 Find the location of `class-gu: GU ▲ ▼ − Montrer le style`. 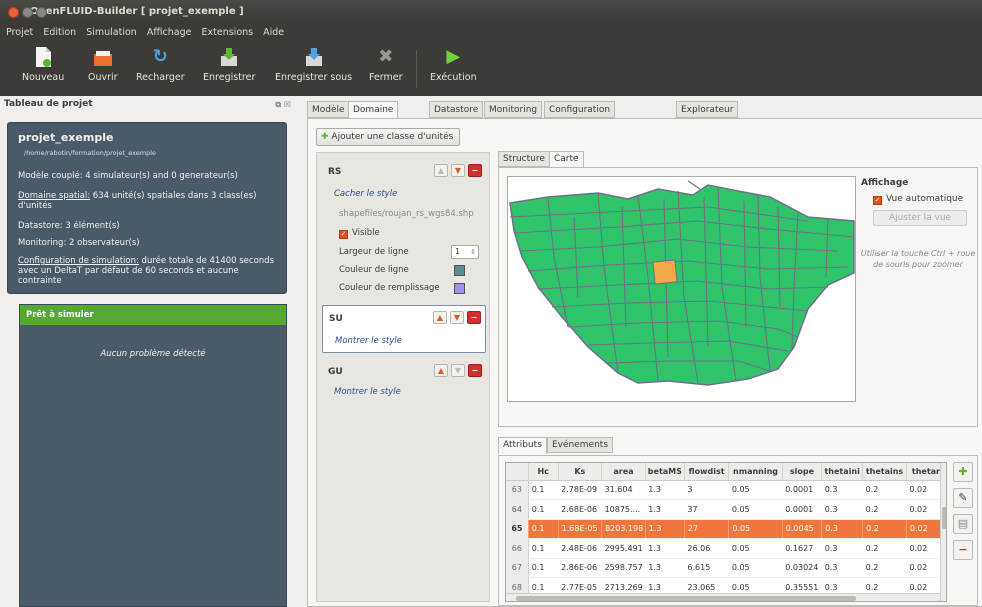

class-gu: GU ▲ ▼ − Montrer le style is located at coordinates (404, 382).